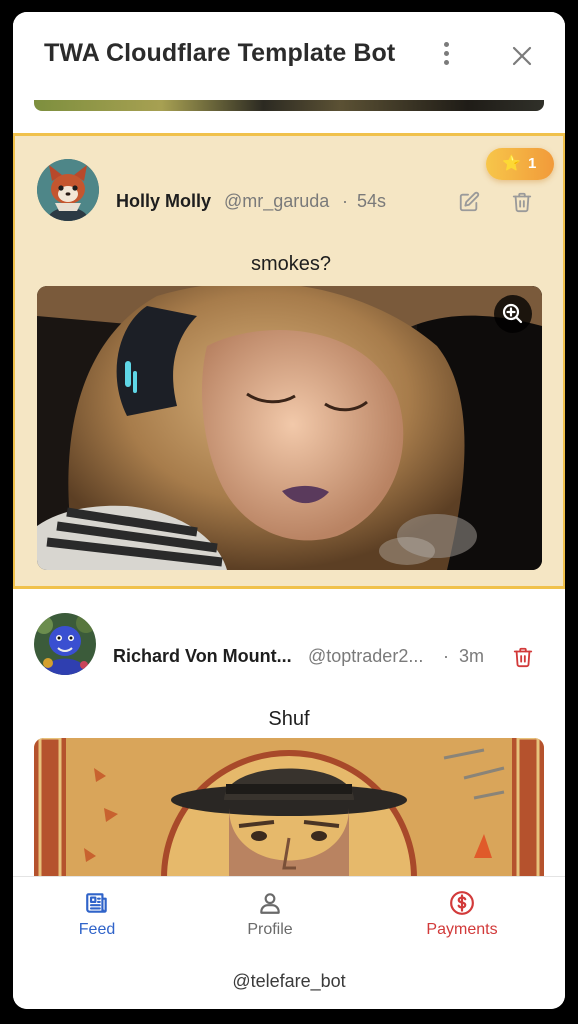 This screenshot has height=1024, width=578. What do you see at coordinates (462, 929) in the screenshot?
I see `tab-label: Payments` at bounding box center [462, 929].